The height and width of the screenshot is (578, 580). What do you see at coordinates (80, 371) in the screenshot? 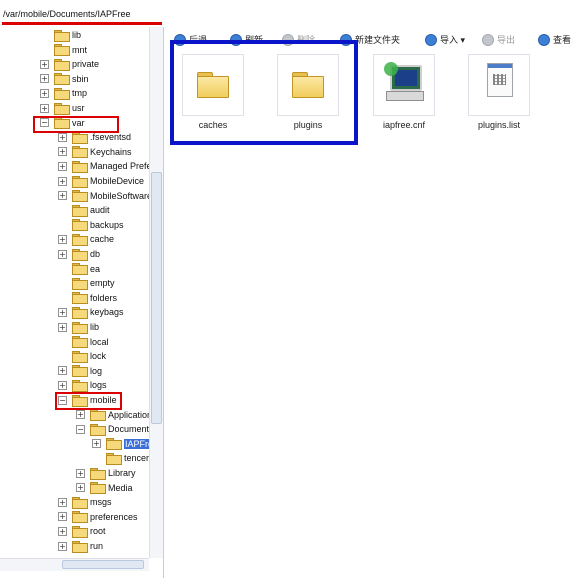
I see `tree-item: + log` at bounding box center [80, 371].